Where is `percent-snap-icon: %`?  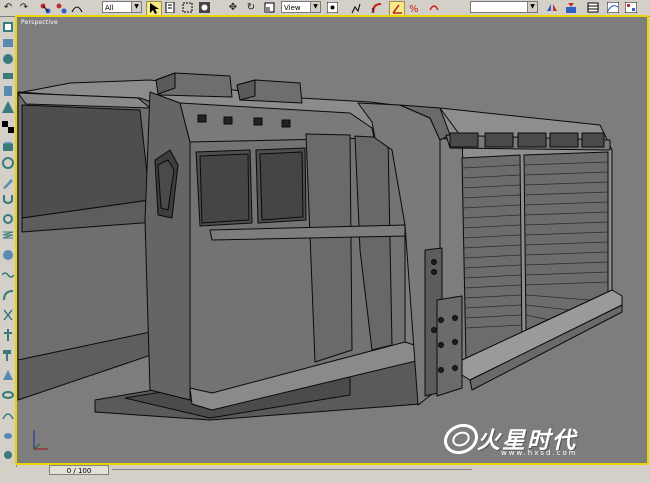 percent-snap-icon: % is located at coordinates (415, 7).